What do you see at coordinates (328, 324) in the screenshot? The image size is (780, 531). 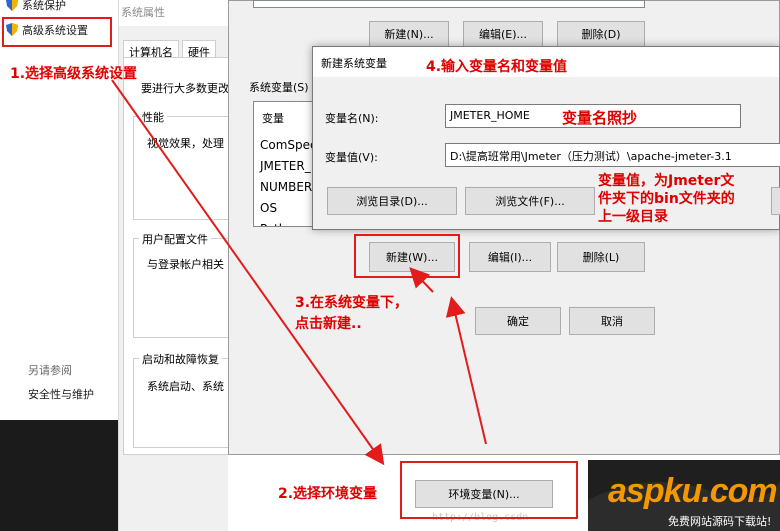 I see `annotation-step3-line2: 点击新建..` at bounding box center [328, 324].